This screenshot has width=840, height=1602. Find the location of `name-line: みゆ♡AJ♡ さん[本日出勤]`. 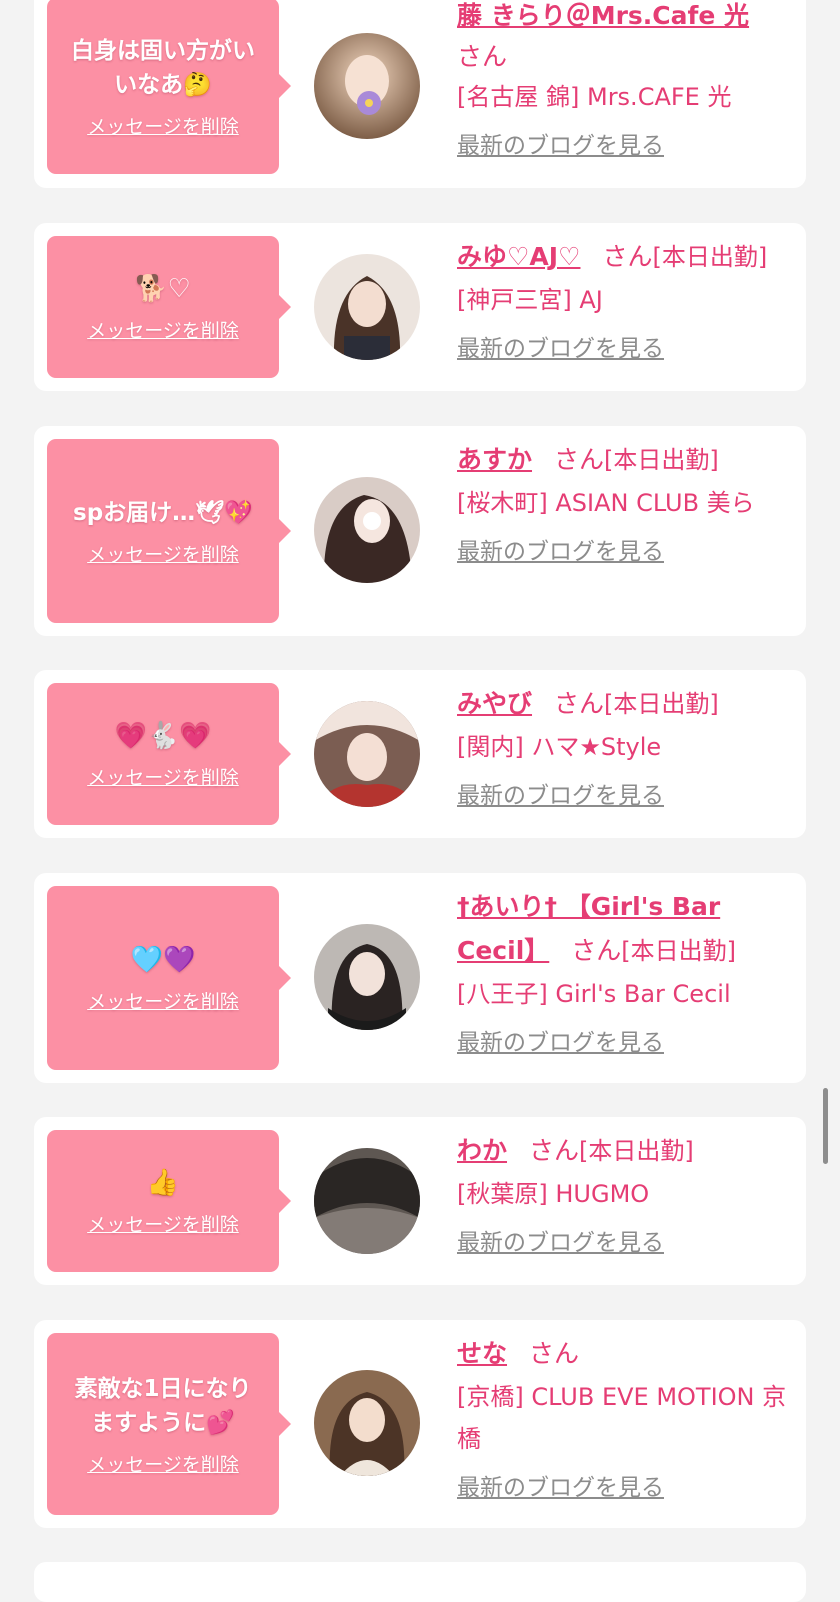

name-line: みゆ♡AJ♡ さん[本日出勤] is located at coordinates (627, 257).